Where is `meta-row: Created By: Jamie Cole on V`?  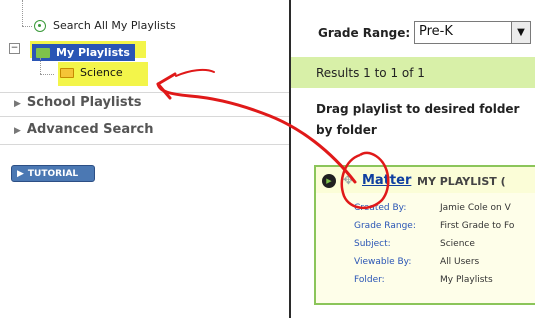 meta-row: Created By: Jamie Cole on V is located at coordinates (432, 208).